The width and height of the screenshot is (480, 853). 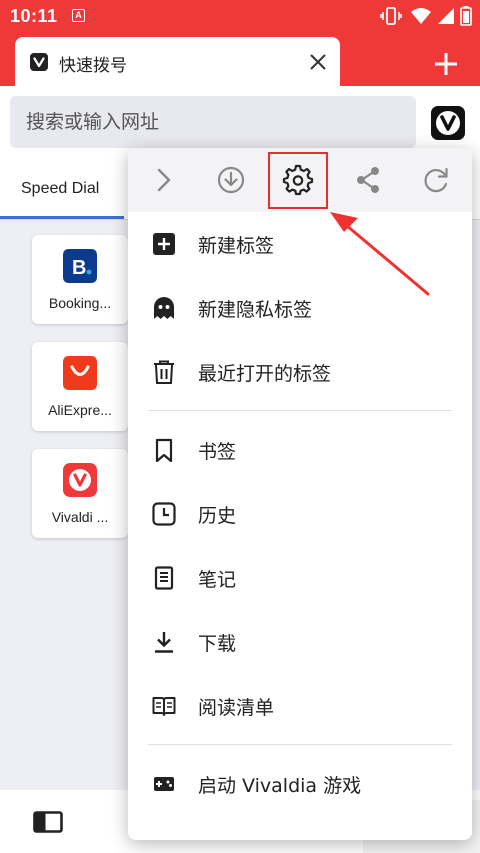 What do you see at coordinates (78, 15) in the screenshot?
I see `app-notification-icon: A` at bounding box center [78, 15].